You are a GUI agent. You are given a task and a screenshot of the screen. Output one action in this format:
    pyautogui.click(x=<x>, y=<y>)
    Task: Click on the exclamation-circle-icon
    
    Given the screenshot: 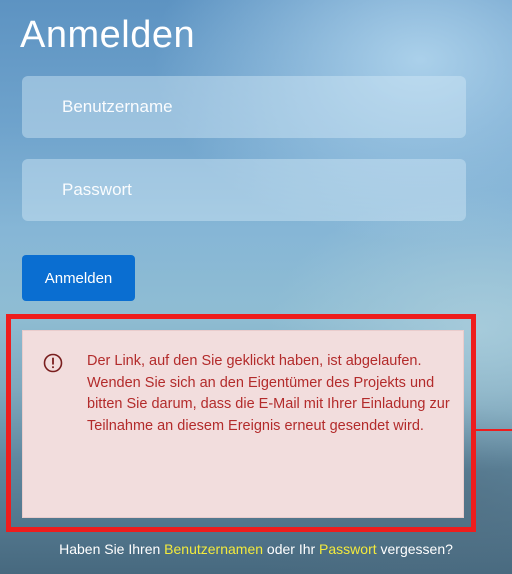 What is the action you would take?
    pyautogui.click(x=53, y=363)
    